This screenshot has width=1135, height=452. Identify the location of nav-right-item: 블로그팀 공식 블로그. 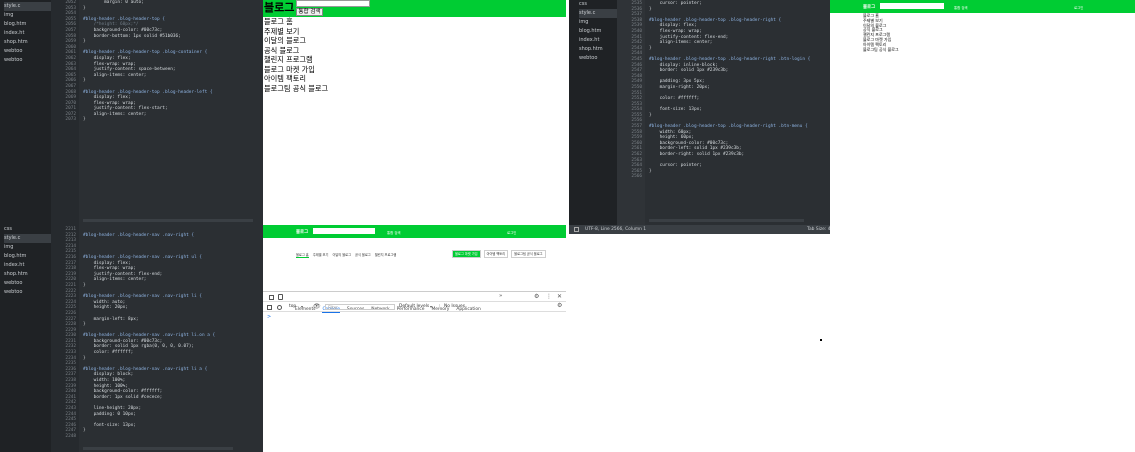
(528, 254).